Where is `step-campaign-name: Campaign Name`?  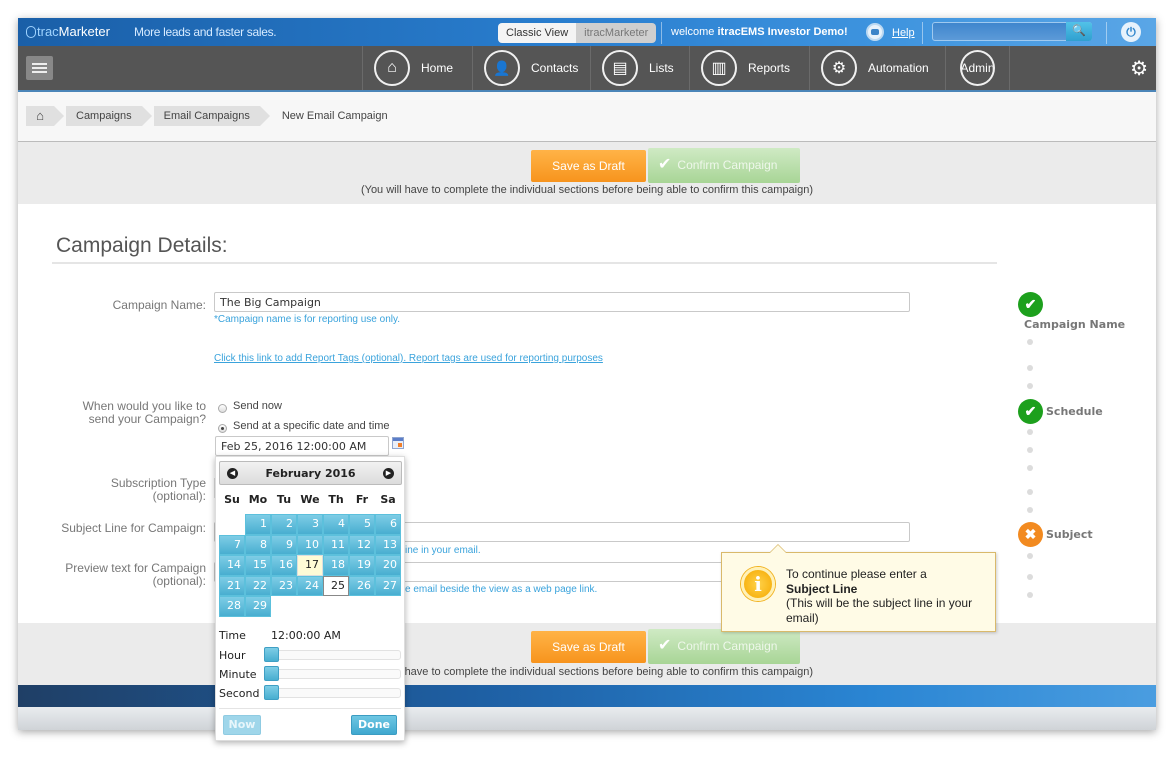
step-campaign-name: Campaign Name is located at coordinates (1074, 324).